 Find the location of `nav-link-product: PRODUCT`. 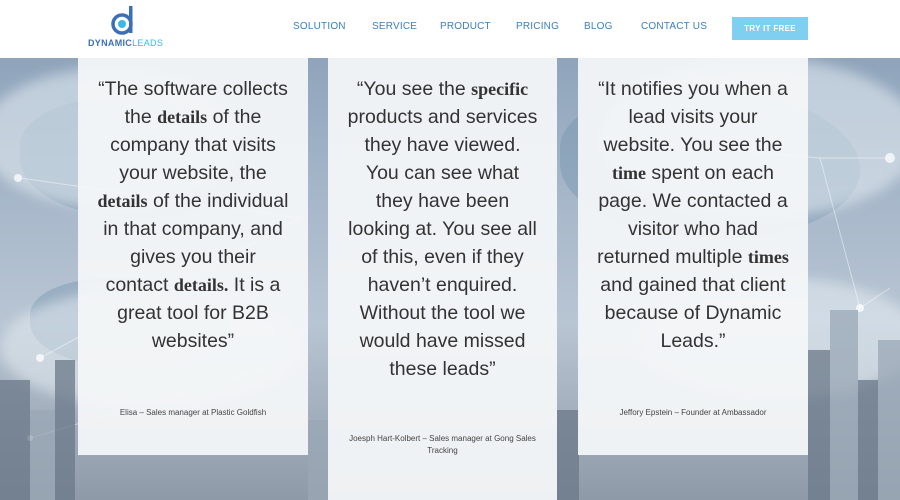

nav-link-product: PRODUCT is located at coordinates (465, 26).